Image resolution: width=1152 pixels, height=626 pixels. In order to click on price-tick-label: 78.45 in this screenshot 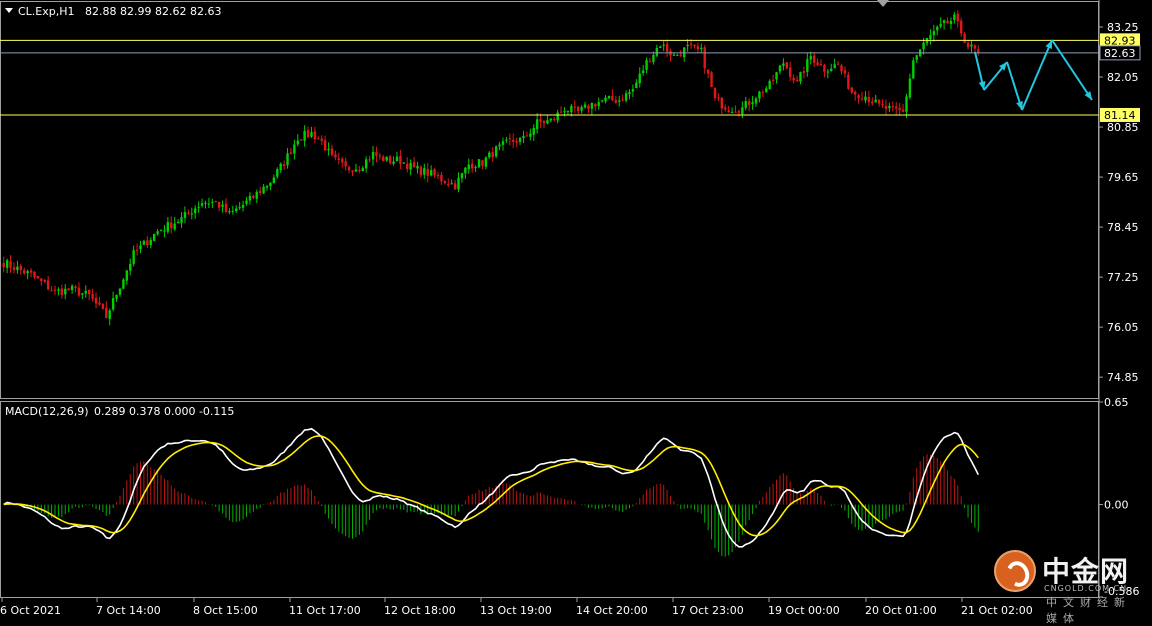, I will do `click(1123, 227)`.